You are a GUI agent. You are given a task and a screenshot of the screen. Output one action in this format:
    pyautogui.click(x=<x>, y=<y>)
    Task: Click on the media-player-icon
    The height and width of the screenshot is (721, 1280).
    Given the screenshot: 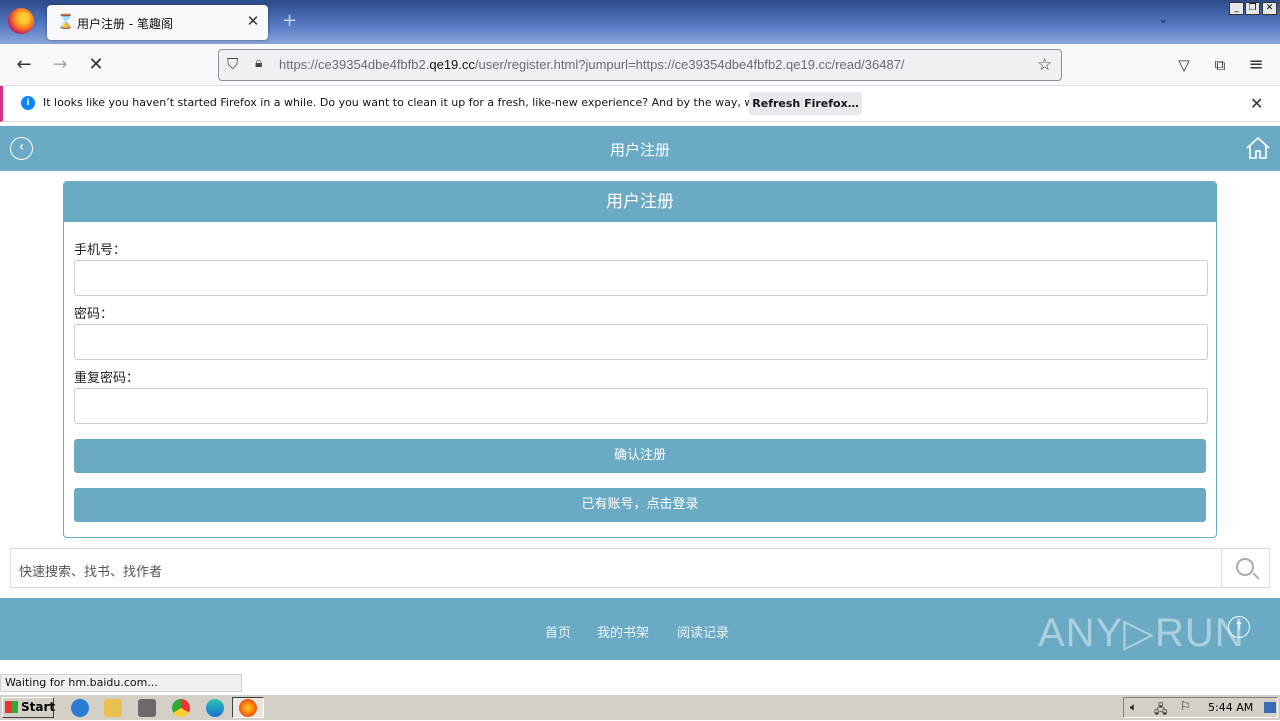 What is the action you would take?
    pyautogui.click(x=147, y=708)
    